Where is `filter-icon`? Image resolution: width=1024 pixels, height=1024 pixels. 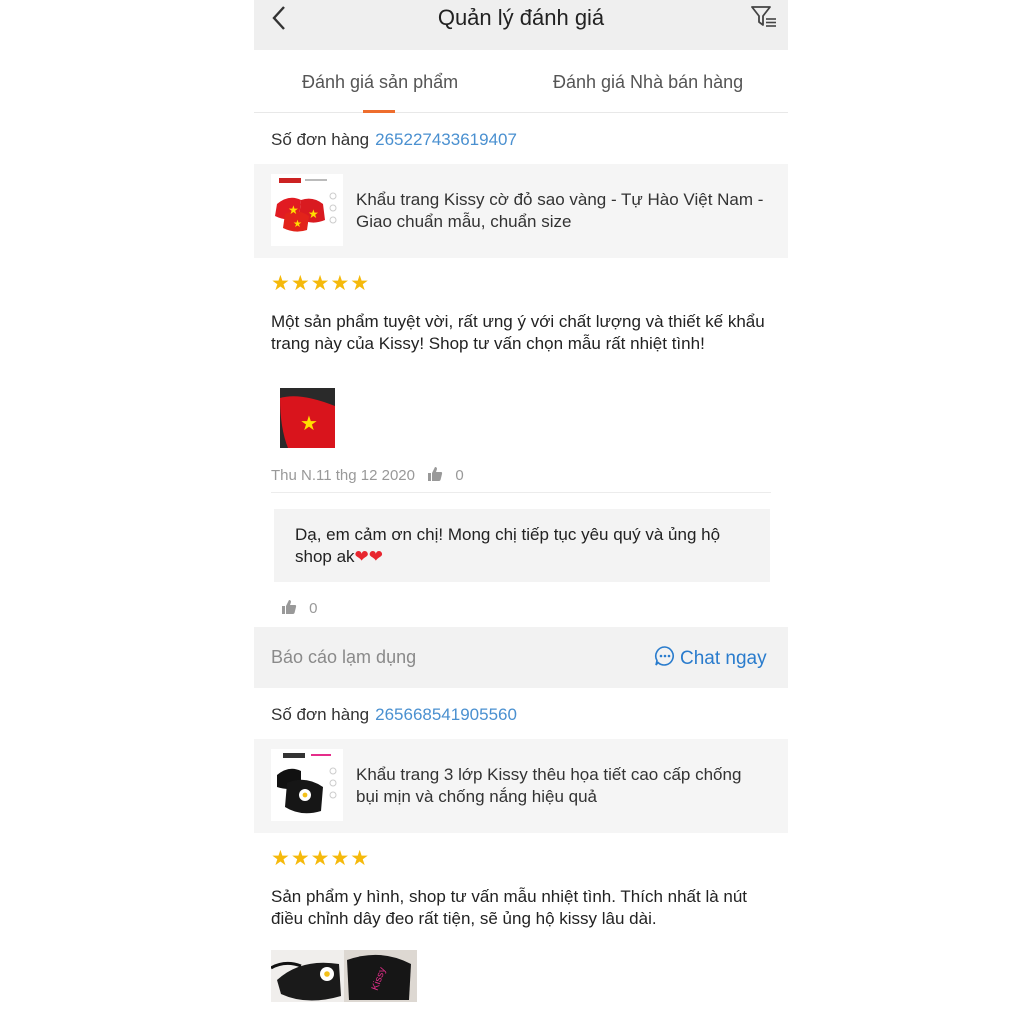 filter-icon is located at coordinates (764, 17).